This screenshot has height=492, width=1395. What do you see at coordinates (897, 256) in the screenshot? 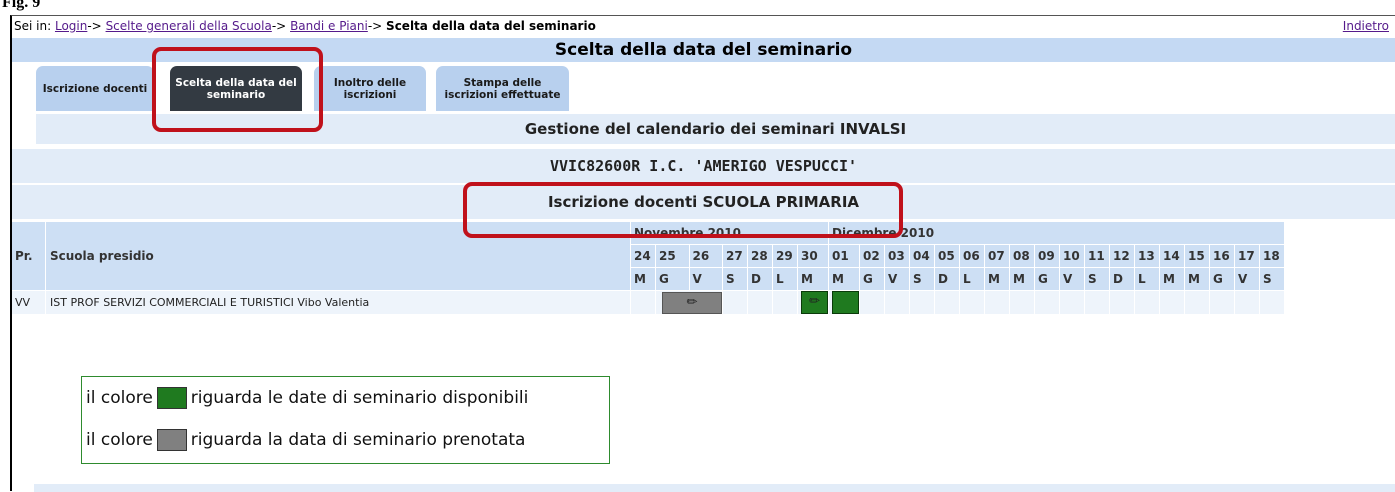
I see `day-header: 03` at bounding box center [897, 256].